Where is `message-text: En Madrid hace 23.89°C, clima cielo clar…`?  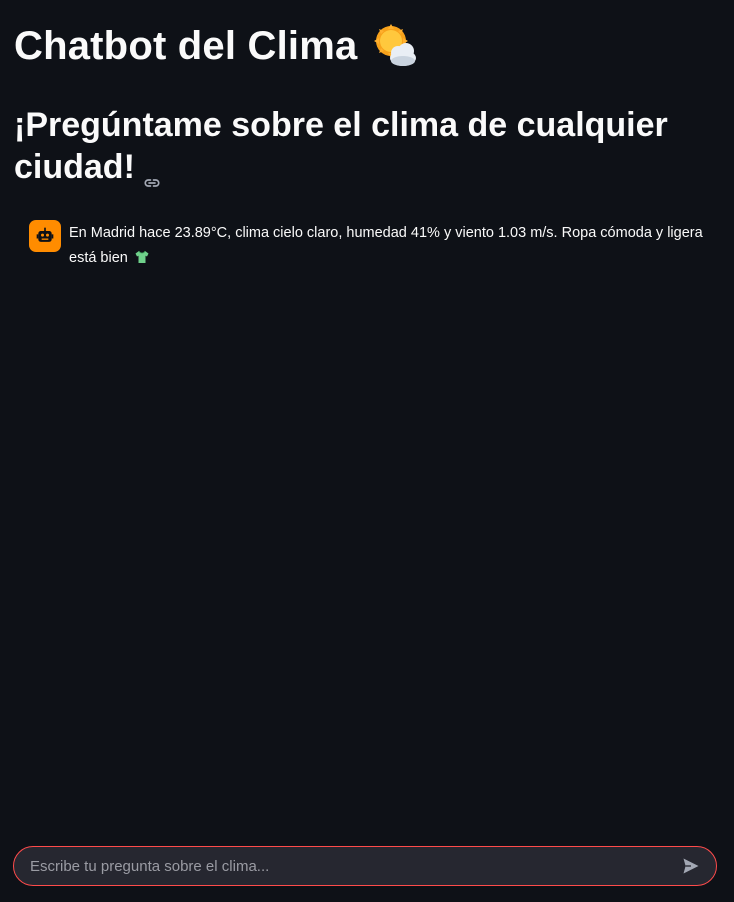 message-text: En Madrid hace 23.89°C, clima cielo clar… is located at coordinates (386, 245).